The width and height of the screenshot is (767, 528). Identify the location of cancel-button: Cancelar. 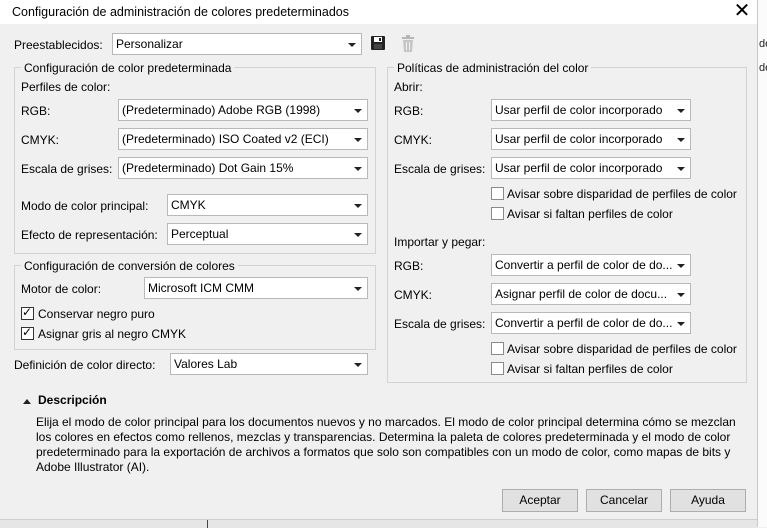
(624, 500).